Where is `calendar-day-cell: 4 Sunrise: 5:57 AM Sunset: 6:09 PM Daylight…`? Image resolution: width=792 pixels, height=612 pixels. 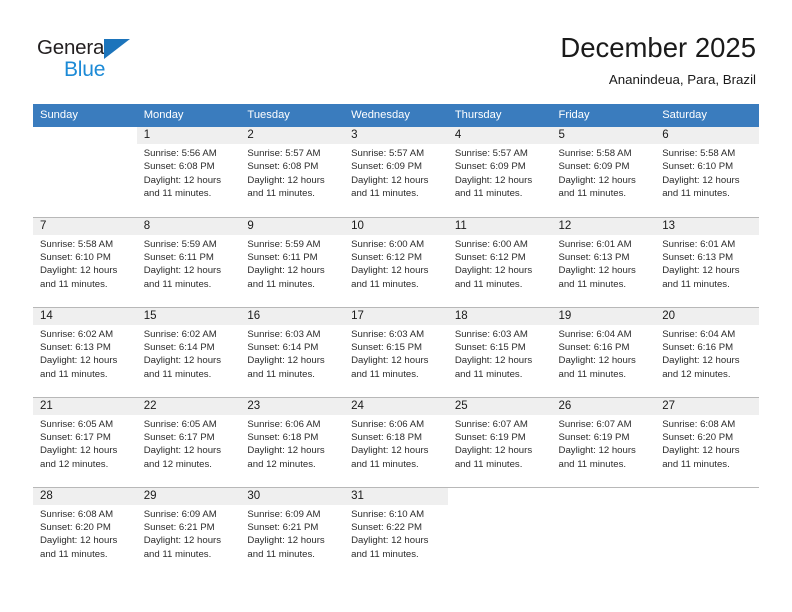
calendar-day-cell: 4 Sunrise: 5:57 AM Sunset: 6:09 PM Daylight… is located at coordinates (499, 172).